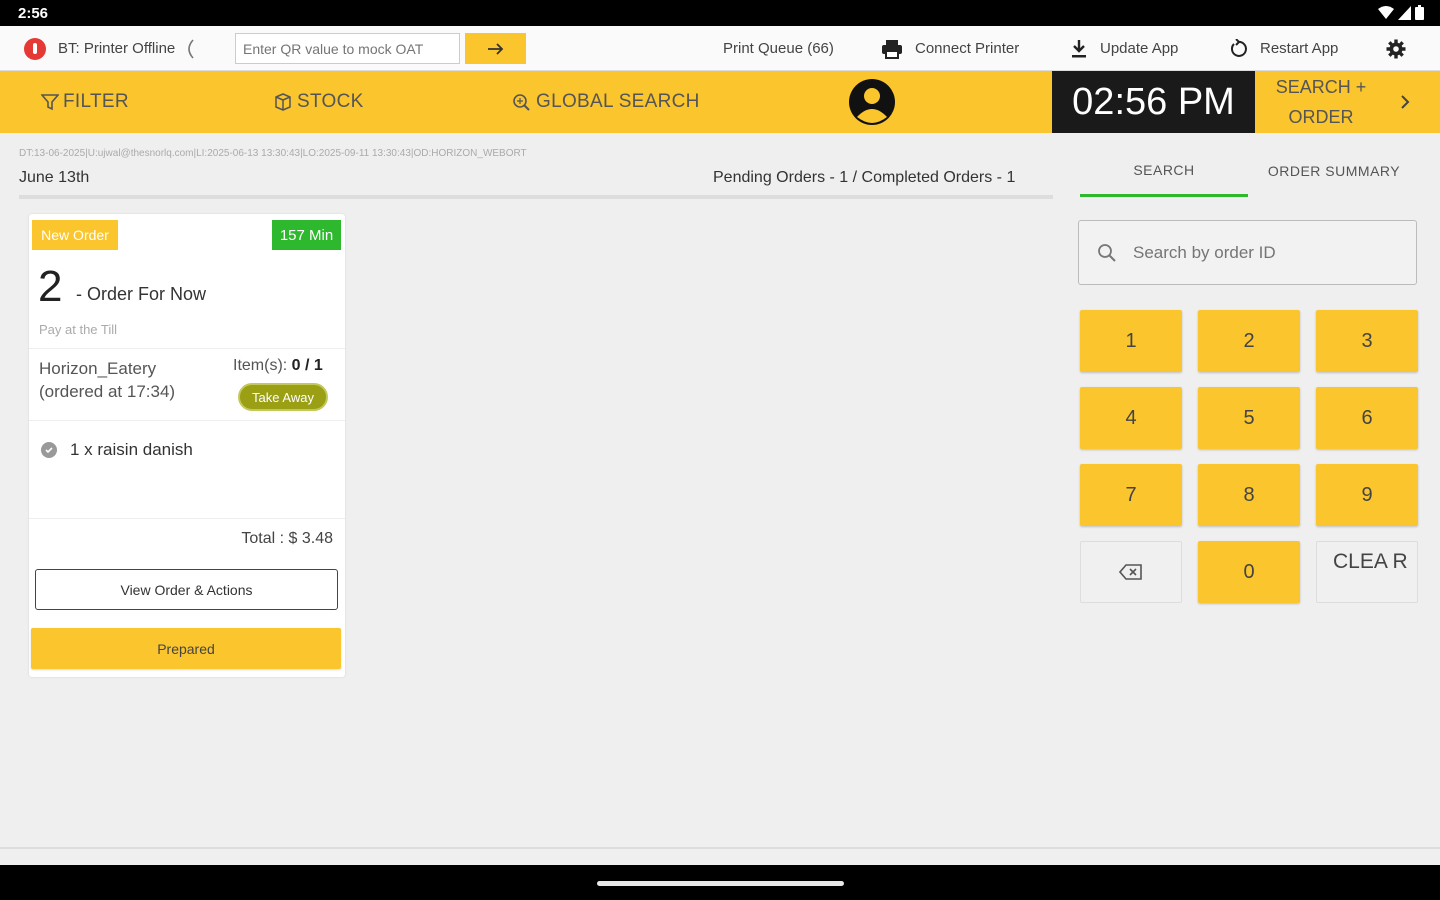  Describe the element at coordinates (1131, 418) in the screenshot. I see `keypad-4: 4` at that location.